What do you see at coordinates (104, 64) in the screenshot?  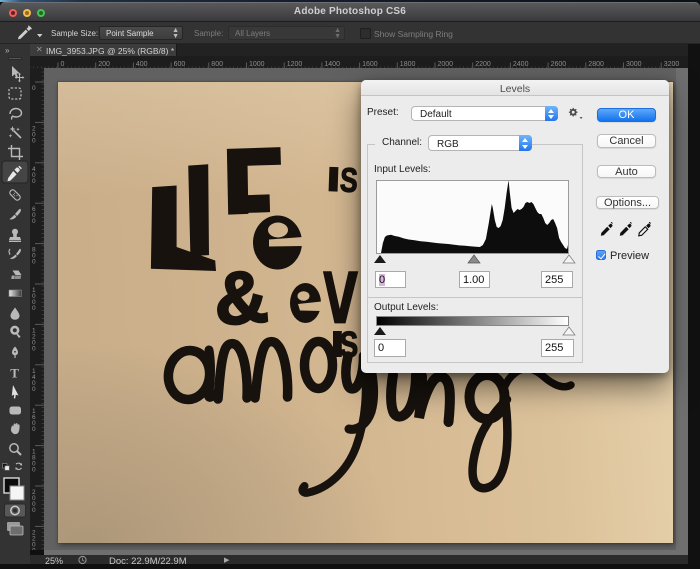 I see `svg-text: 200` at bounding box center [104, 64].